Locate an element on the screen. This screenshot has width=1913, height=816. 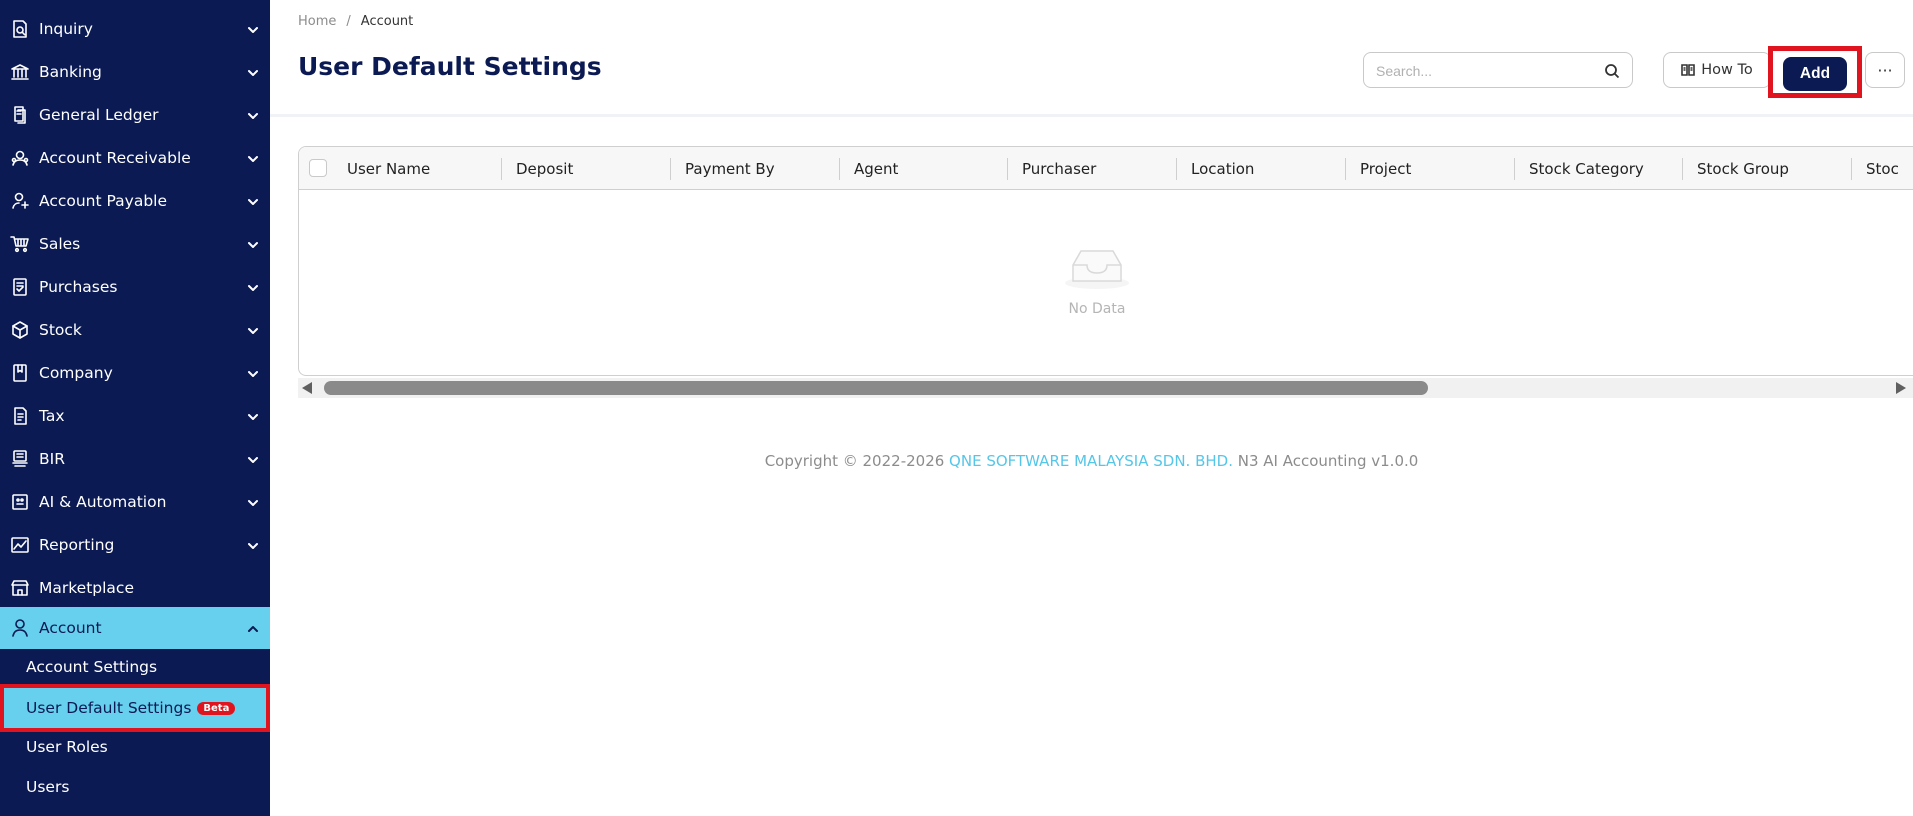
column-header: Deposit is located at coordinates (544, 168).